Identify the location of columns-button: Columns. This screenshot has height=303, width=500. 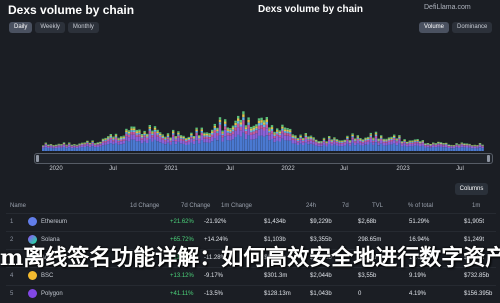
(471, 189).